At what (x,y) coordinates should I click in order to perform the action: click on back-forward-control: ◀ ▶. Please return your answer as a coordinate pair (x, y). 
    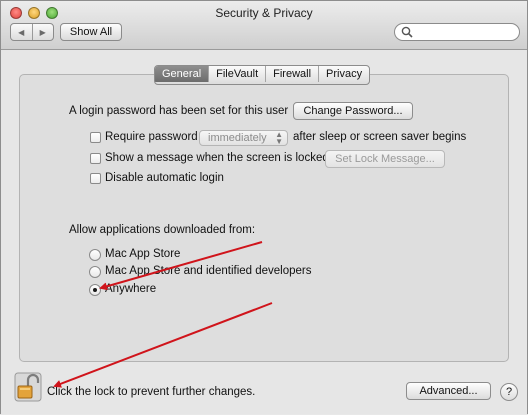
    Looking at the image, I should click on (32, 32).